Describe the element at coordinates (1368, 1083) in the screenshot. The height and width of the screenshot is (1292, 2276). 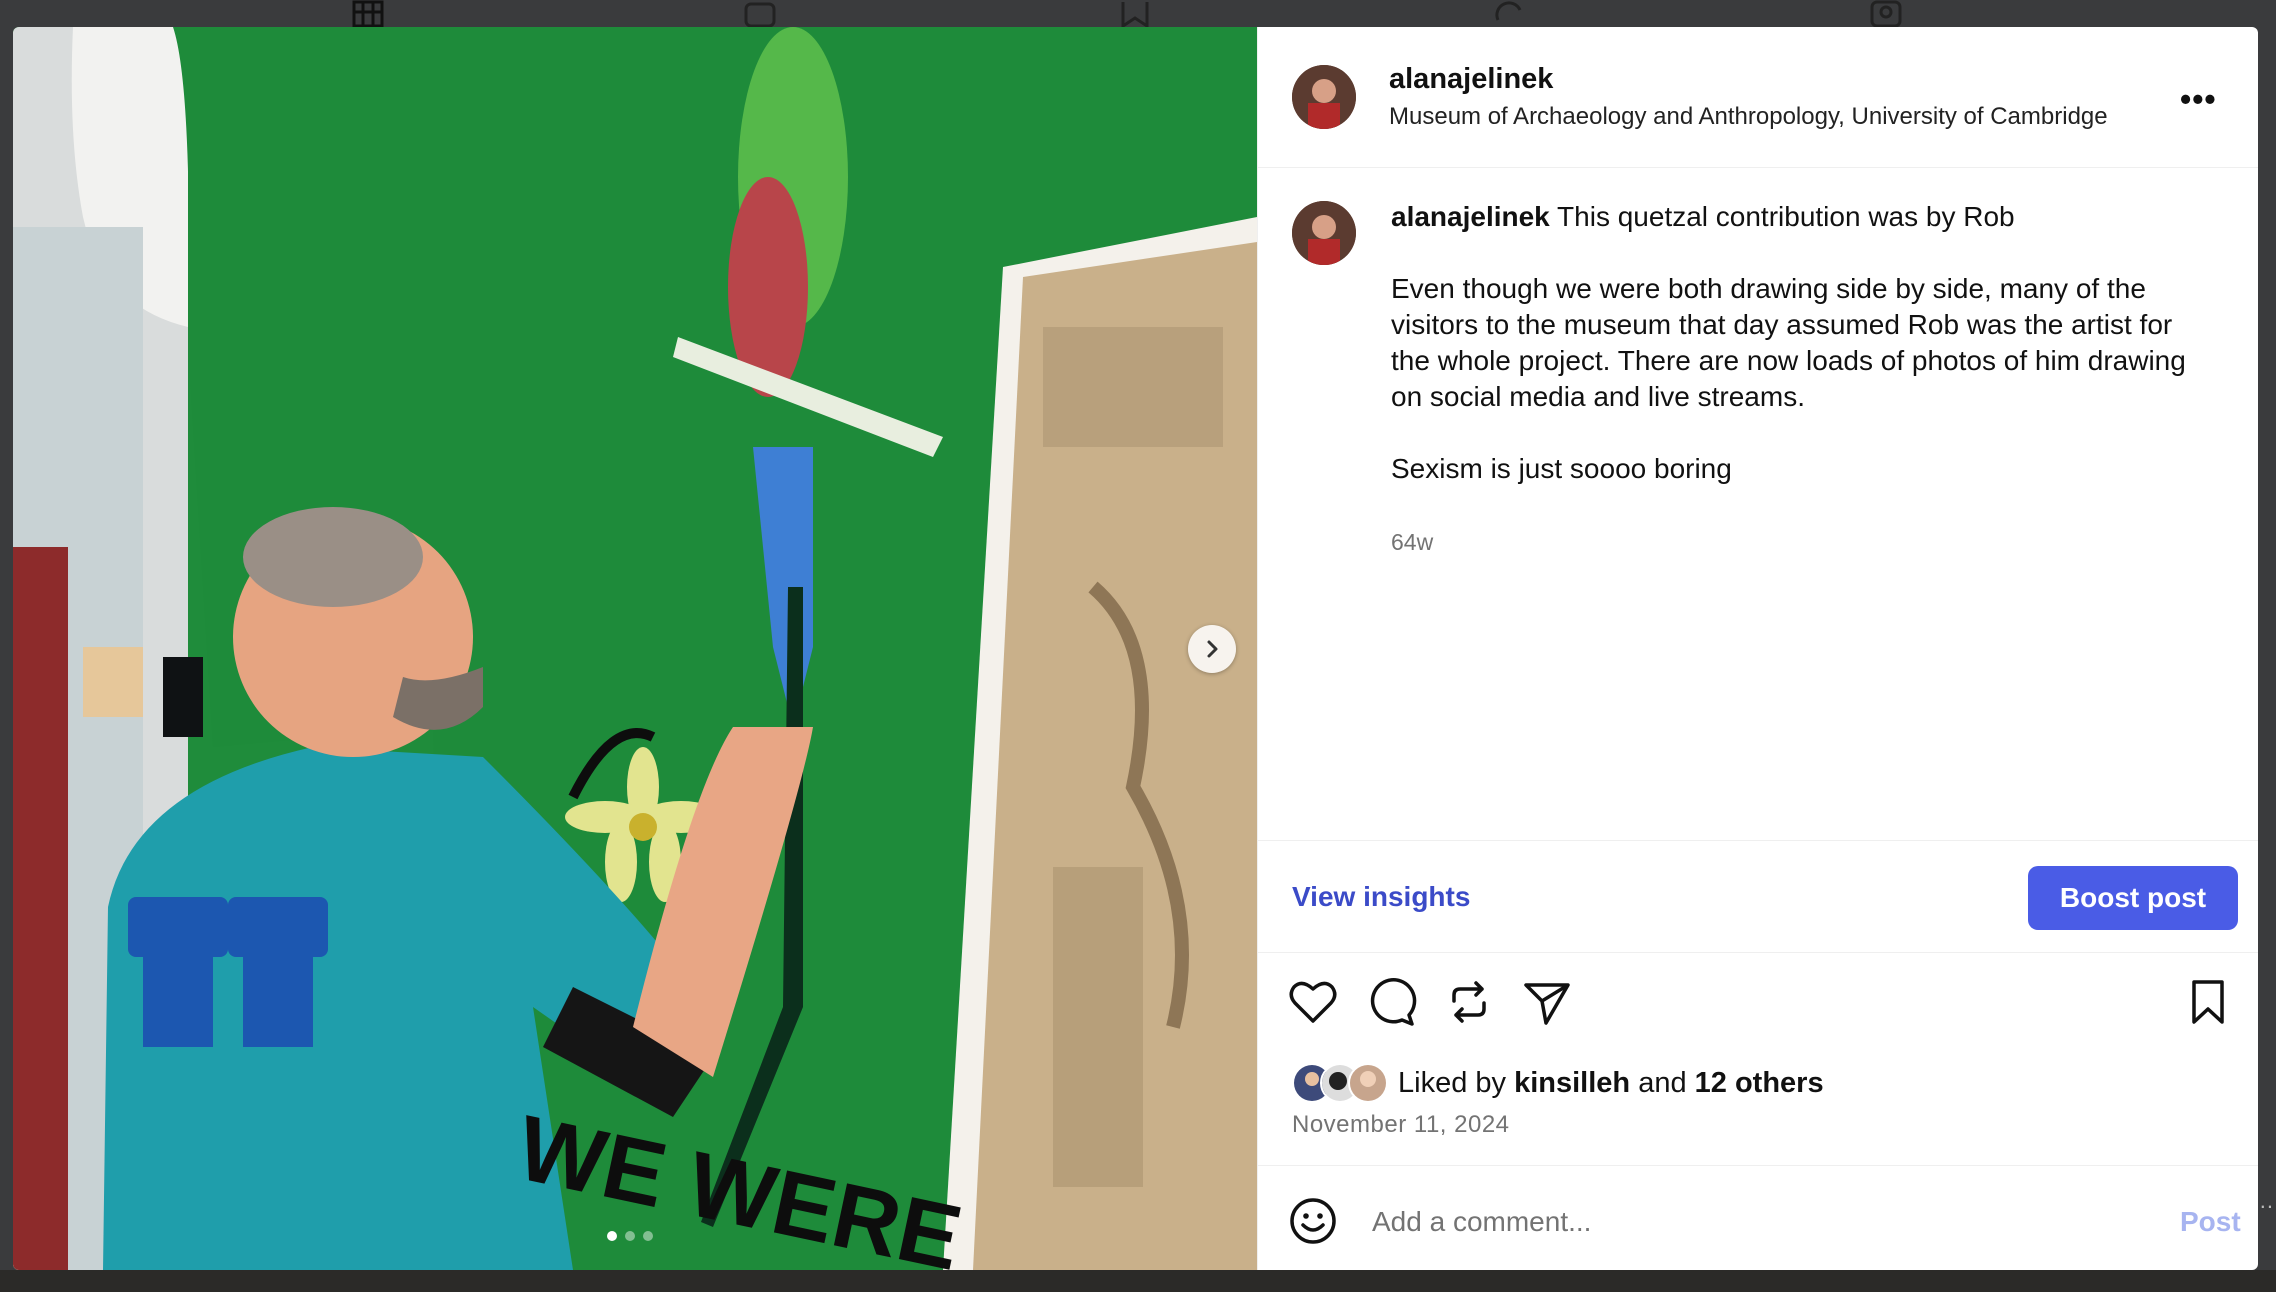
I see `liker-avatar` at that location.